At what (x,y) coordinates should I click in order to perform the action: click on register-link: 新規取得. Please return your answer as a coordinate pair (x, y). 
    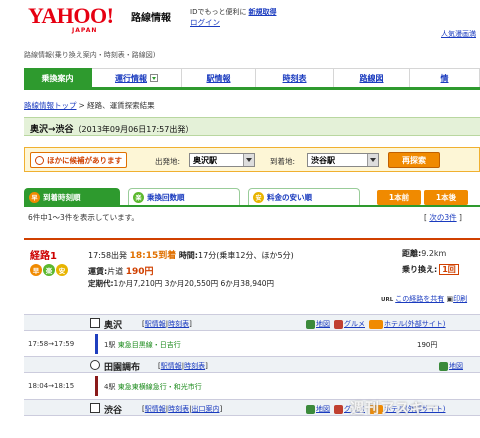
    Looking at the image, I should click on (262, 12).